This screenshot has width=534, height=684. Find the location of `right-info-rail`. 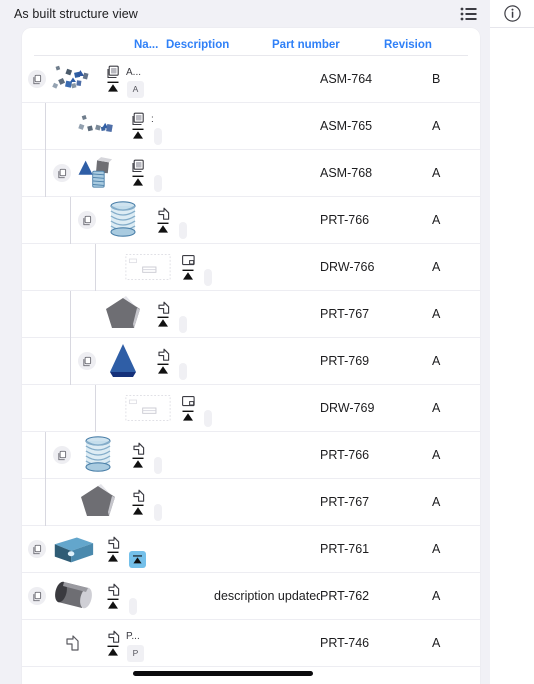

right-info-rail is located at coordinates (512, 342).